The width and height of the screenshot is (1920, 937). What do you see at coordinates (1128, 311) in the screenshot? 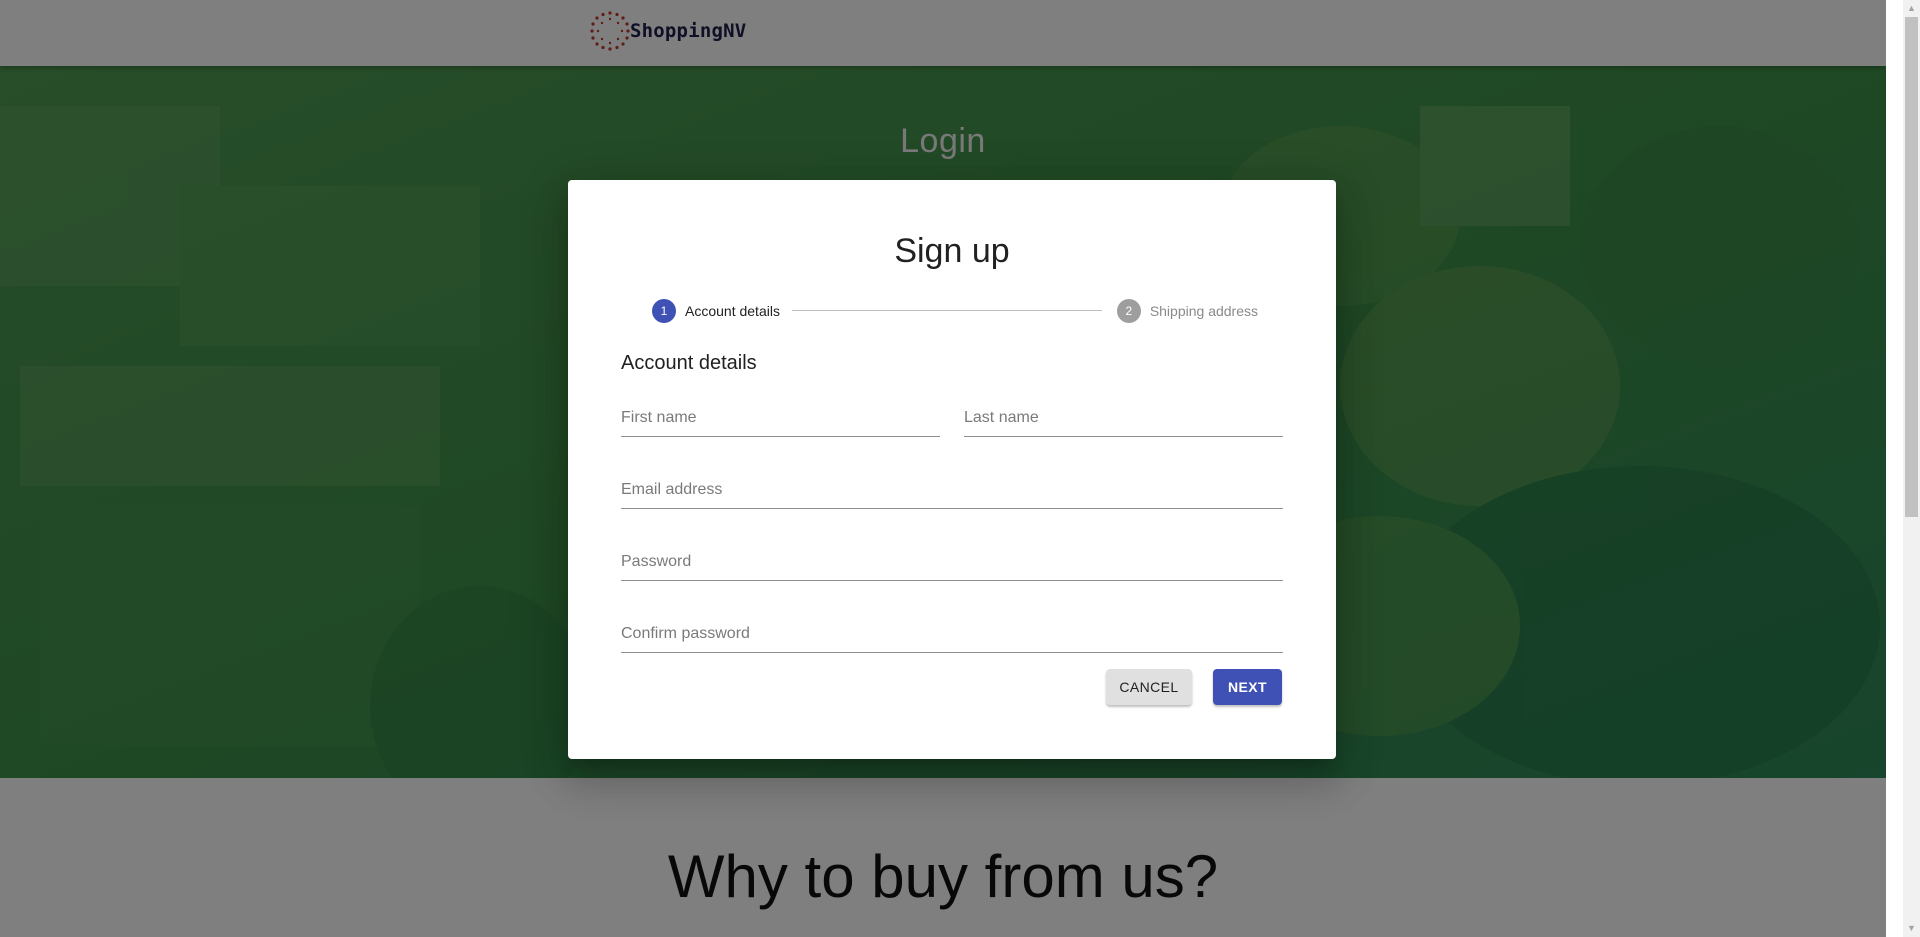
I see `step-number-badge: 2` at bounding box center [1128, 311].